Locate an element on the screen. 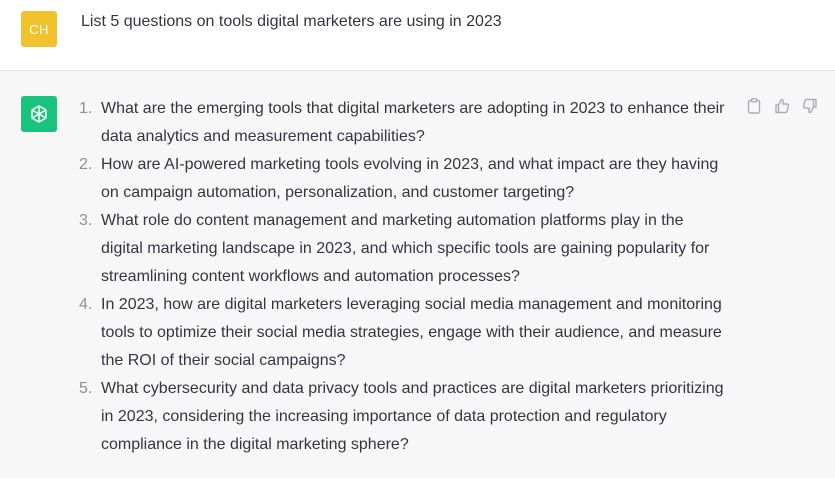 The width and height of the screenshot is (835, 478). thumbs-down-icon is located at coordinates (809, 106).